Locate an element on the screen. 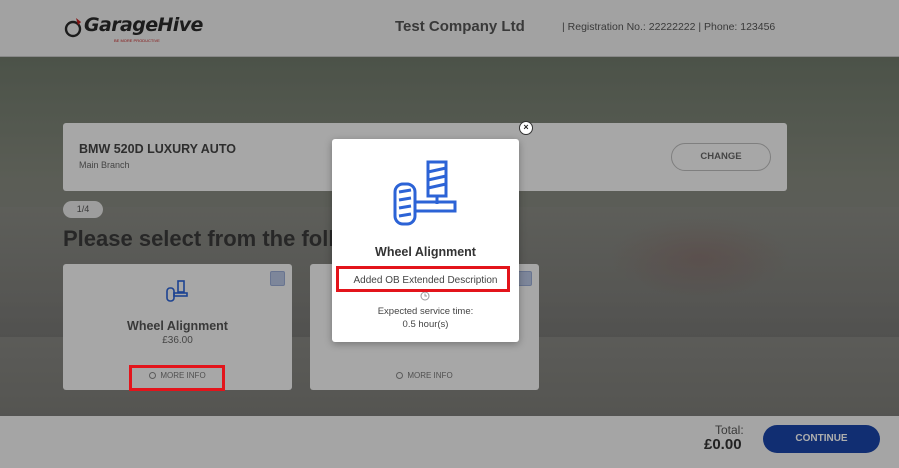 This screenshot has width=899, height=468. close-icon: × is located at coordinates (526, 128).